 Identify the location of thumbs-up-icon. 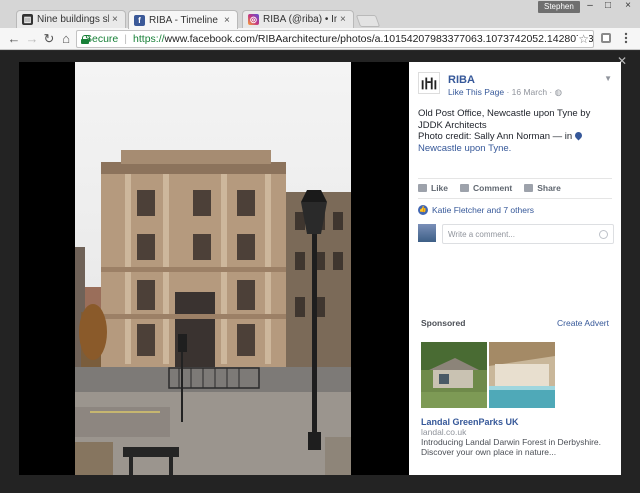
(422, 188).